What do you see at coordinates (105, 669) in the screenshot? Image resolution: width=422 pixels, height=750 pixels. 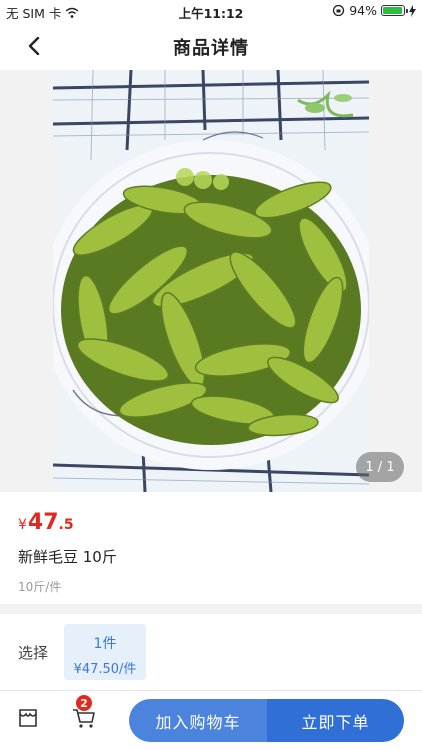 I see `sku-price: ¥47.50/件` at bounding box center [105, 669].